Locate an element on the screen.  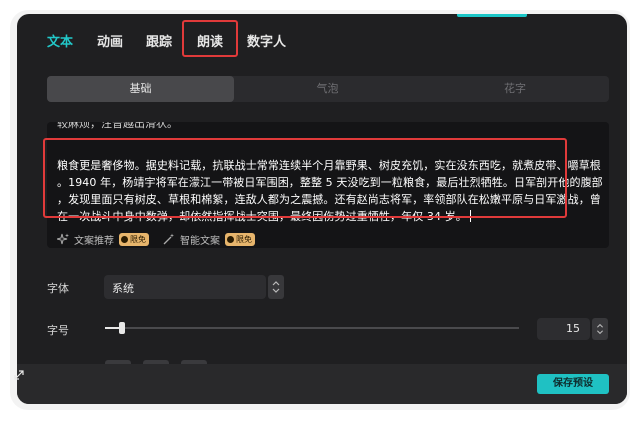
copy-recommend-label: 文案推荐 is located at coordinates (94, 241).